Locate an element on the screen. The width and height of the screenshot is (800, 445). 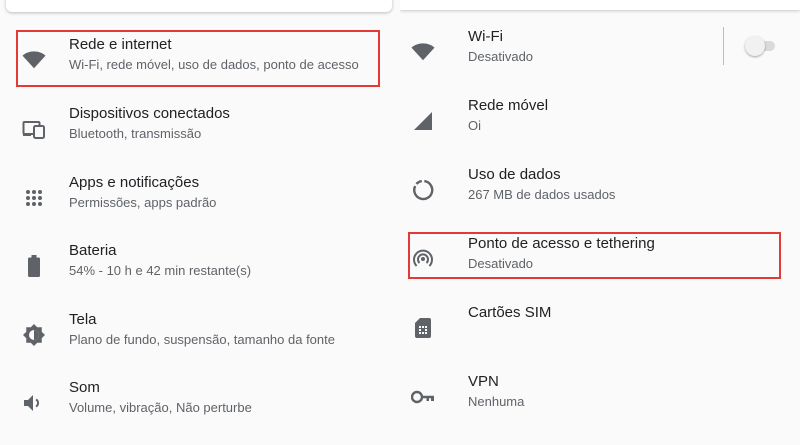
item-subtitle: Nenhuma is located at coordinates (496, 401).